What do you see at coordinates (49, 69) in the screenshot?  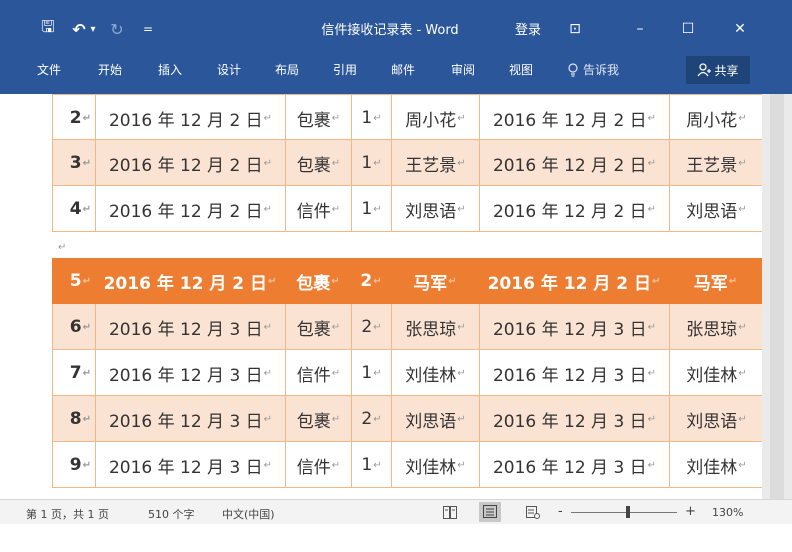 I see `tab-file: 文件` at bounding box center [49, 69].